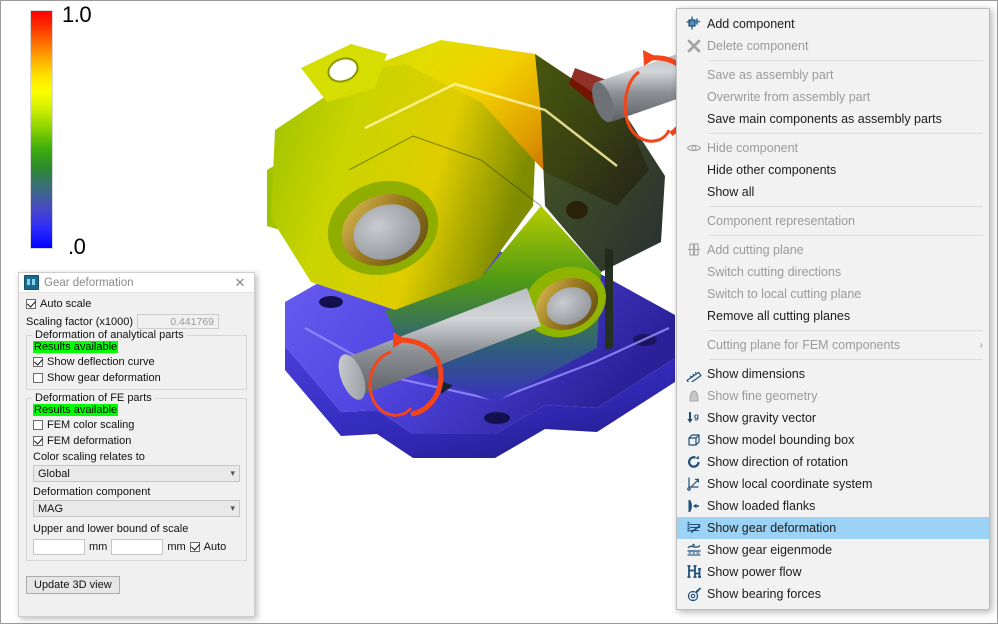 This screenshot has height=624, width=998. What do you see at coordinates (136, 304) in the screenshot?
I see `auto-scale-checkbox-row: Auto scale` at bounding box center [136, 304].